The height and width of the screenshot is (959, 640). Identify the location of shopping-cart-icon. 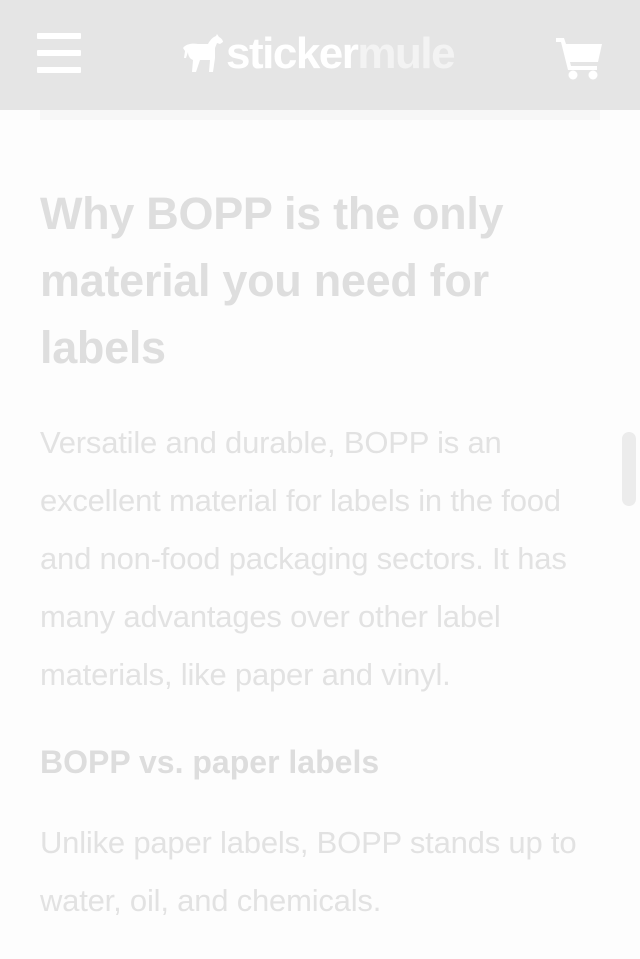
(580, 58).